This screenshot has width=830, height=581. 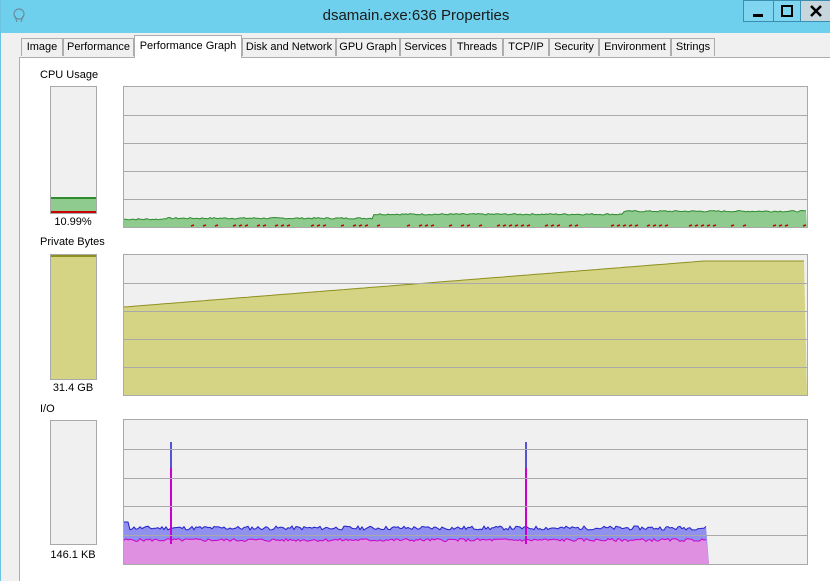 I want to click on close-icon, so click(x=816, y=11).